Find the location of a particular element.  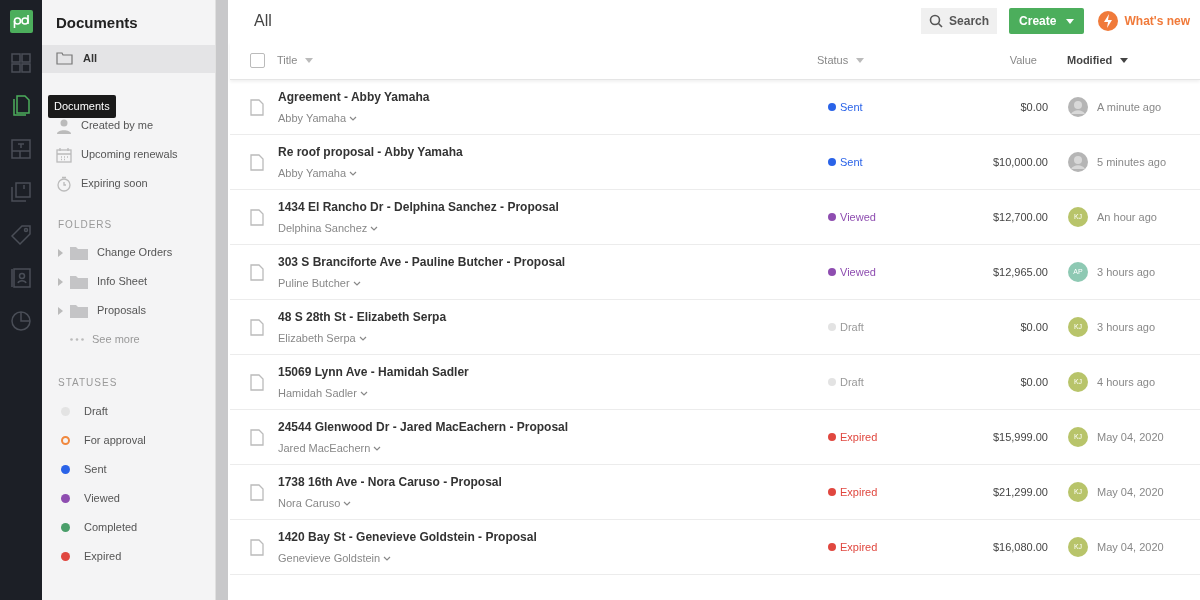

pie-chart-icon is located at coordinates (21, 321).